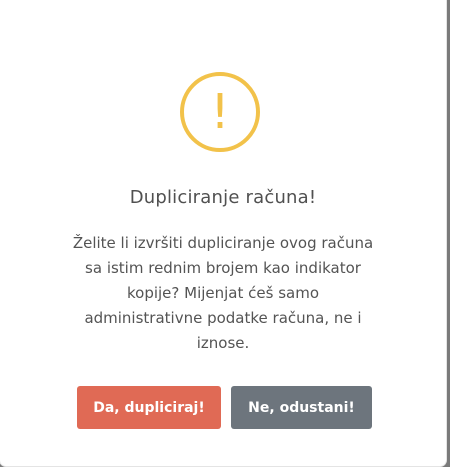 The height and width of the screenshot is (467, 450). Describe the element at coordinates (301, 407) in the screenshot. I see `cancel-button: Ne, odustani!` at that location.